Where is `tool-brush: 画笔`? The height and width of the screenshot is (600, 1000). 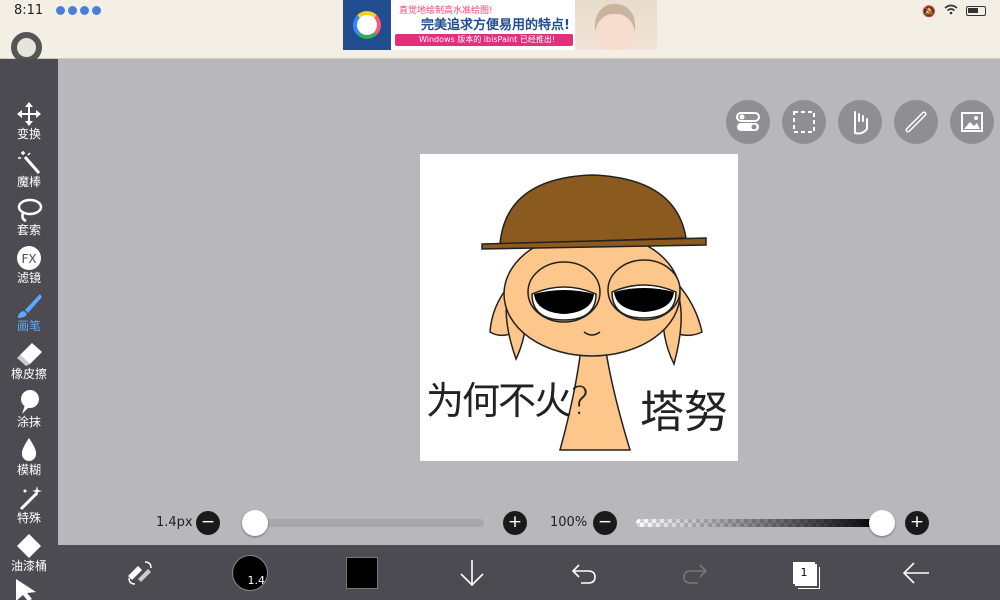 tool-brush: 画笔 is located at coordinates (29, 313).